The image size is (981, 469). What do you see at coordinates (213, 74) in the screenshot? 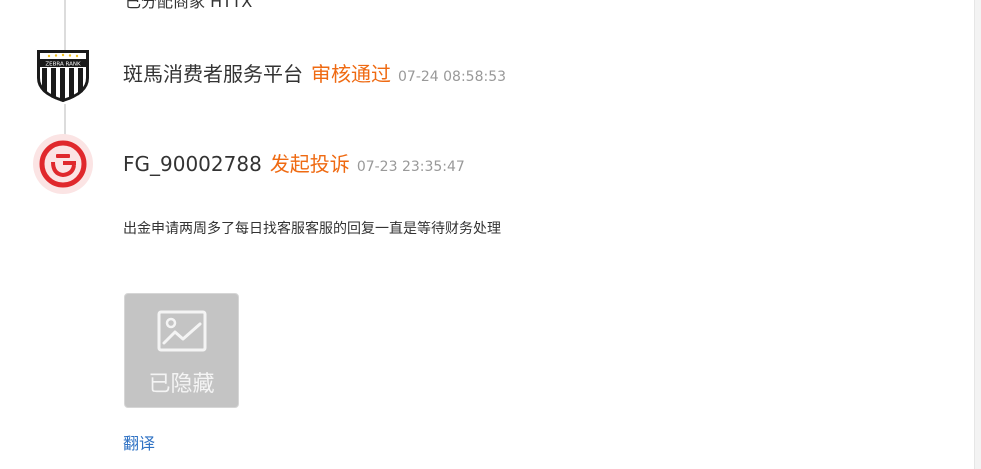
I see `entry-author: 斑馬消费者服务平台` at bounding box center [213, 74].